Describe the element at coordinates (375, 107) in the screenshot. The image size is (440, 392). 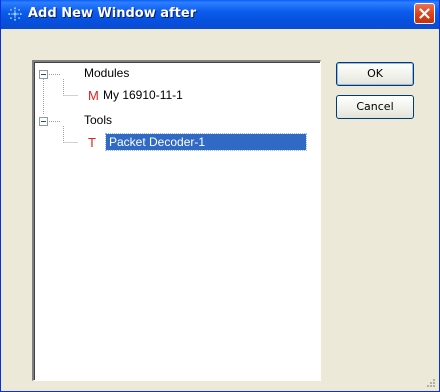
I see `cancel-button: Cancel` at that location.